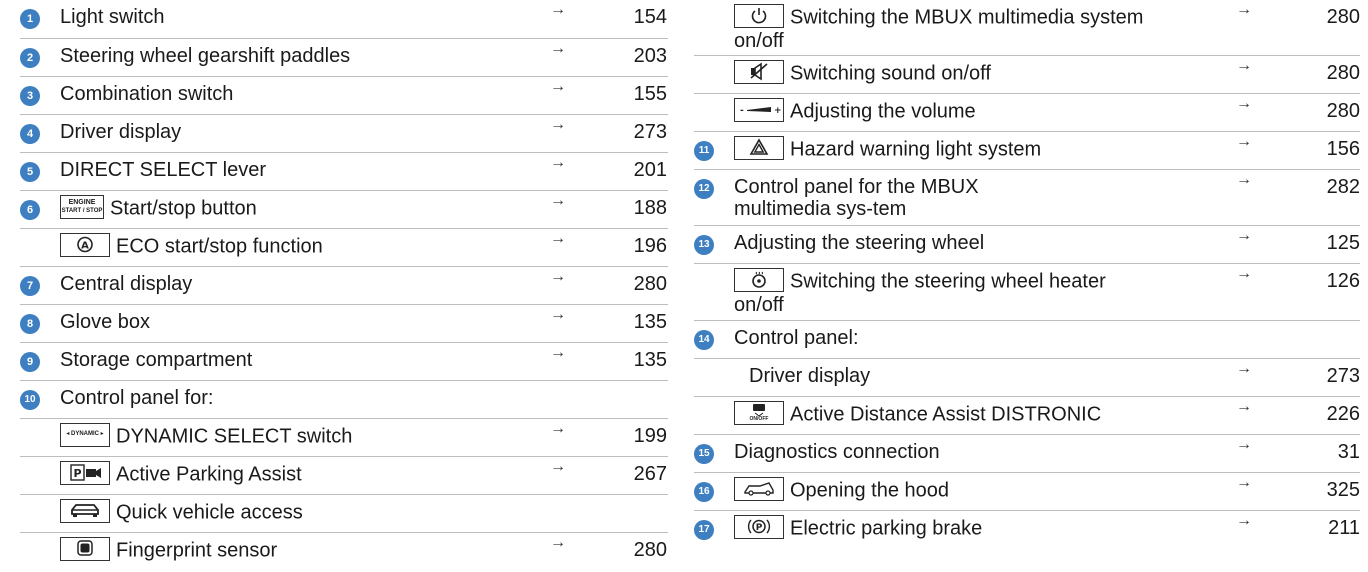 The image size is (1368, 572). I want to click on item-label: Combination switch, so click(147, 94).